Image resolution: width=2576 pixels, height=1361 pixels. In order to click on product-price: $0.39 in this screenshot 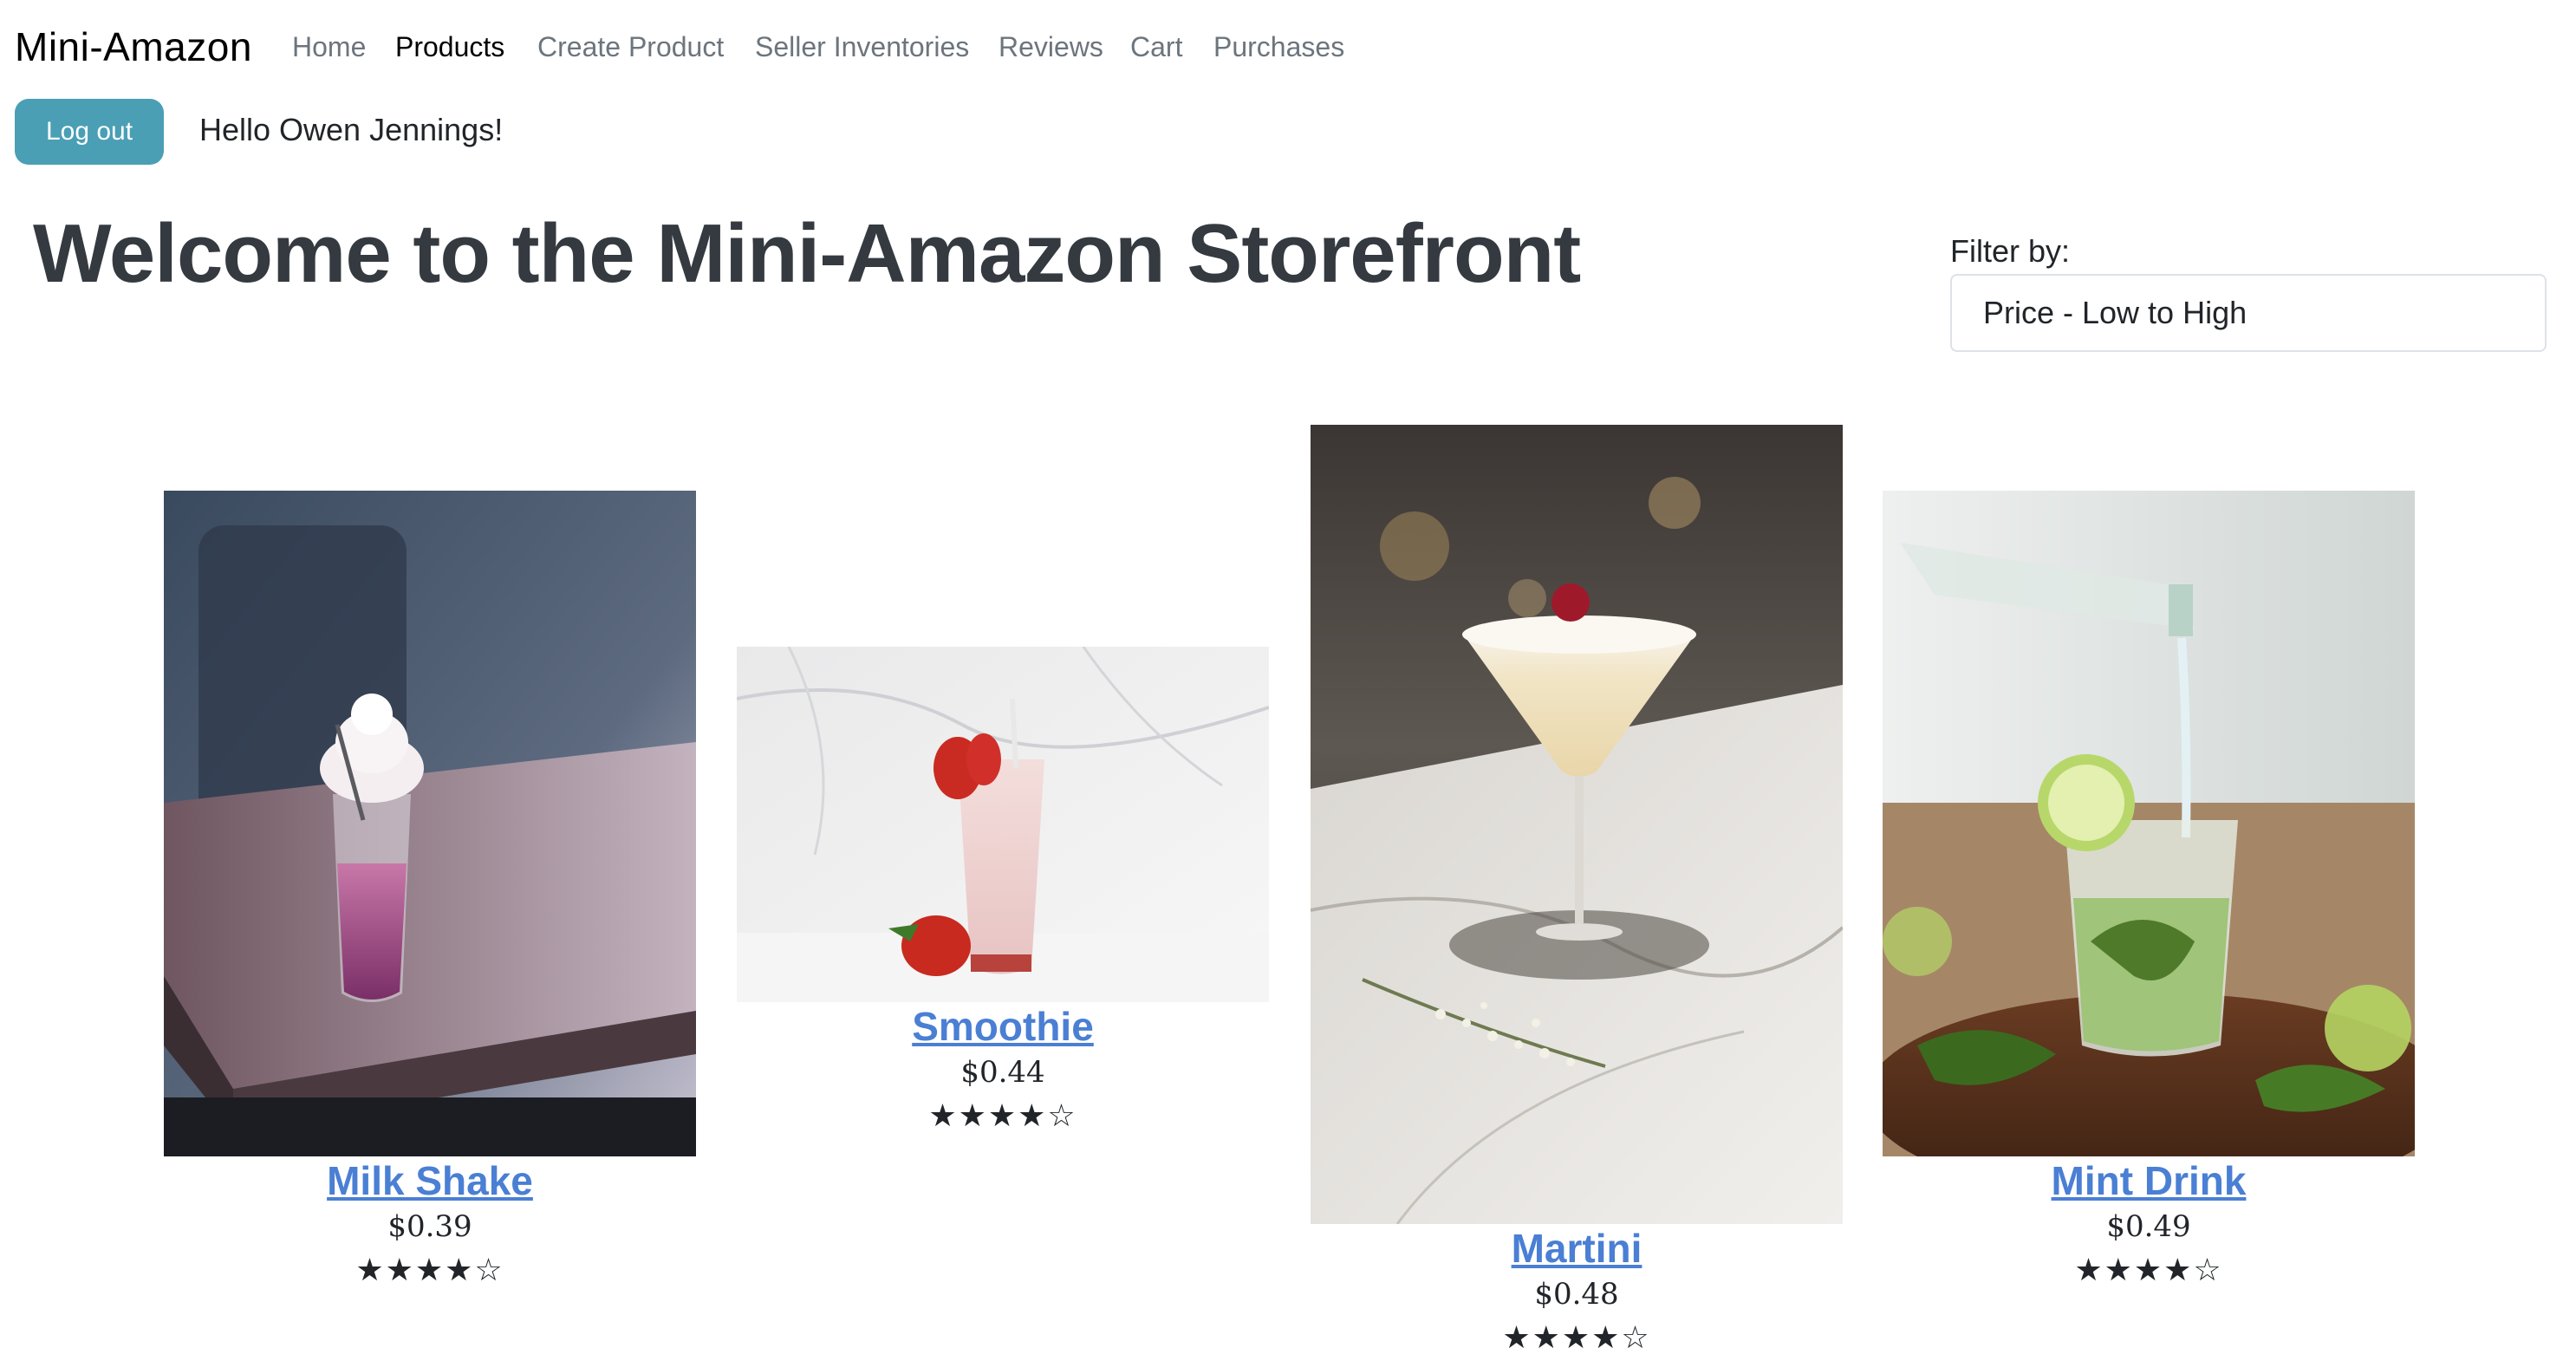, I will do `click(429, 1227)`.